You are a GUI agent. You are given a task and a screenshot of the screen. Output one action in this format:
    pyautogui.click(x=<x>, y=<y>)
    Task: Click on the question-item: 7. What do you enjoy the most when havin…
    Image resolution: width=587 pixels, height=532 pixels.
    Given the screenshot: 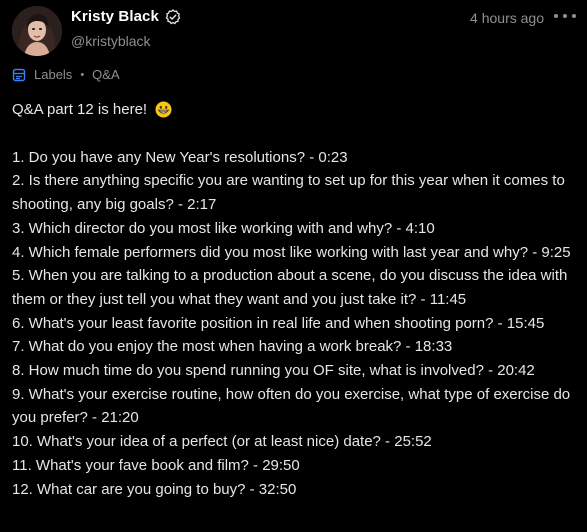 What is the action you would take?
    pyautogui.click(x=232, y=347)
    